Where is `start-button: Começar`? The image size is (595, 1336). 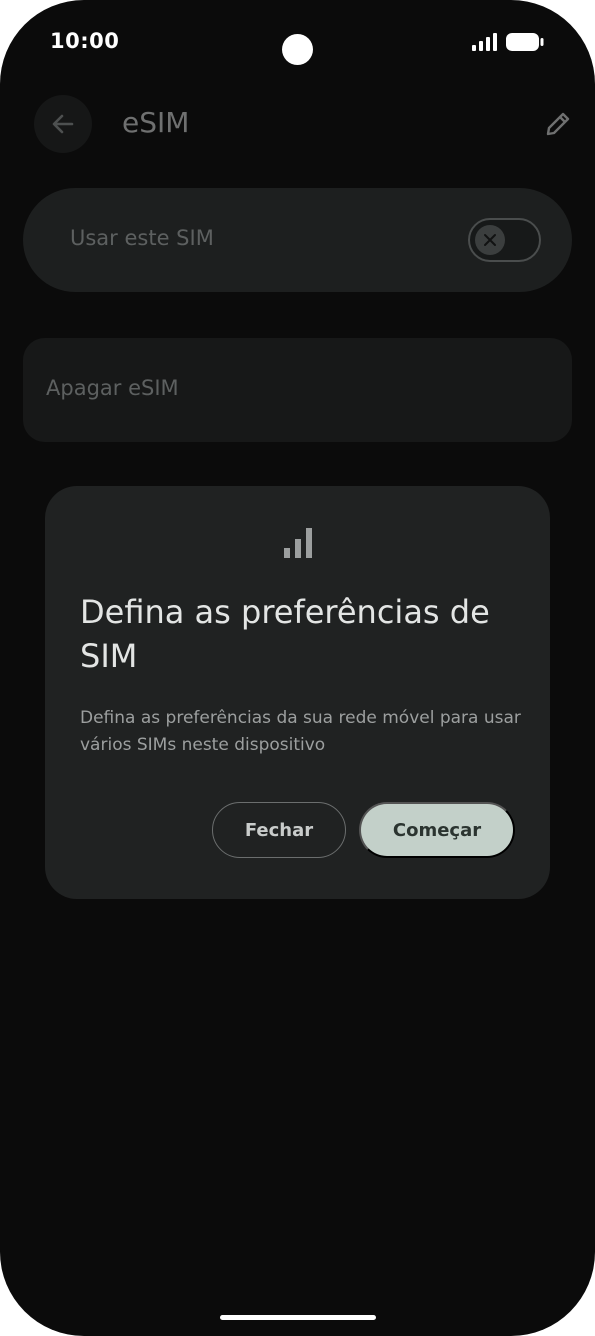 start-button: Começar is located at coordinates (437, 830).